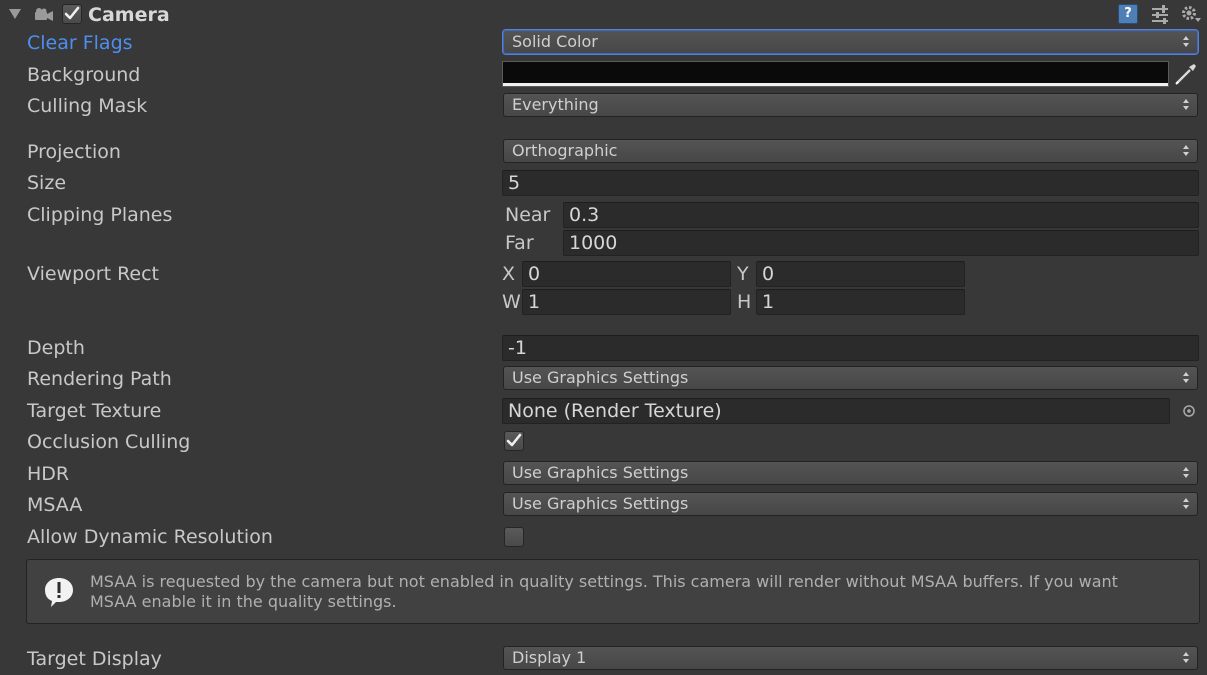 This screenshot has height=675, width=1207. What do you see at coordinates (626, 274) in the screenshot?
I see `viewport-x-field: 0` at bounding box center [626, 274].